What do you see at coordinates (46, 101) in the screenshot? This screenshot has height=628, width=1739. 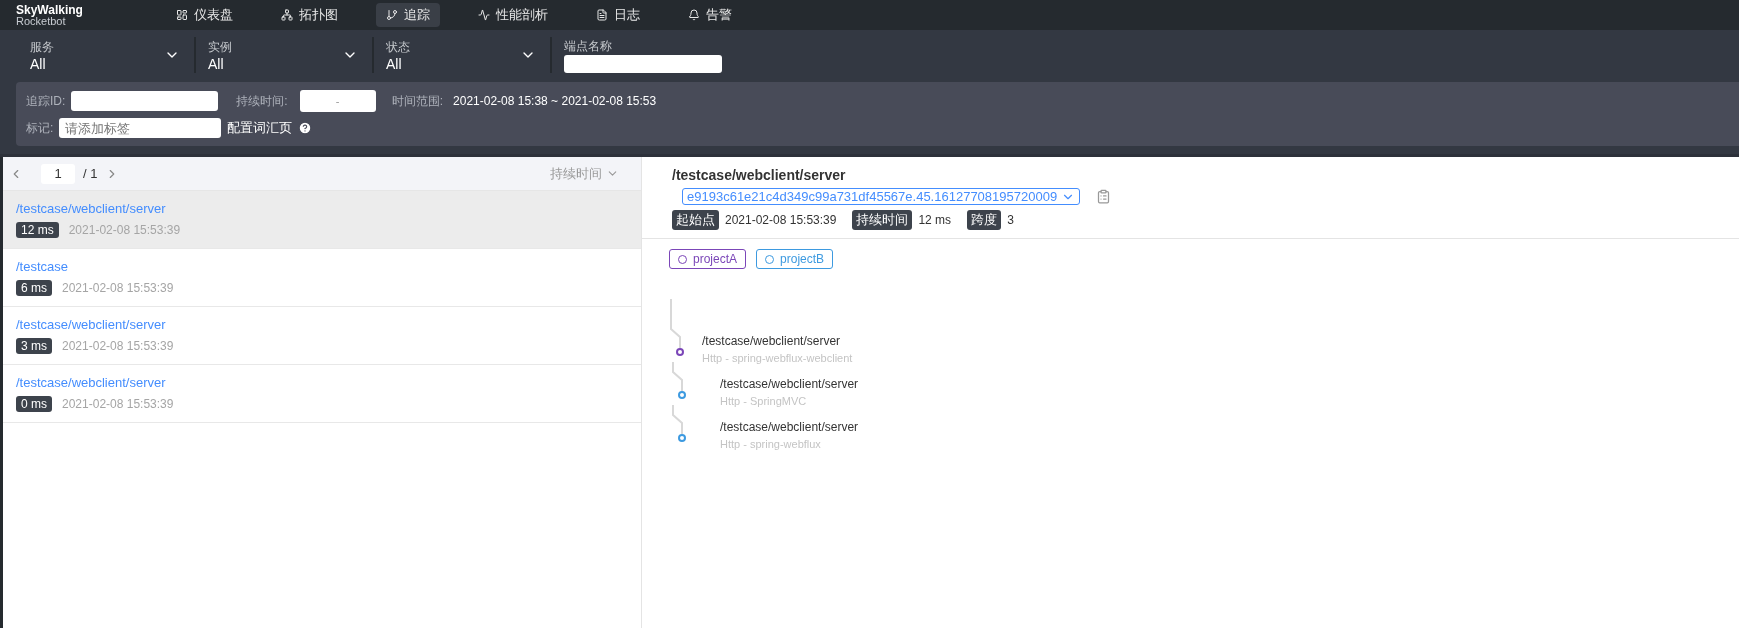 I see `field-label: 追踪ID:` at bounding box center [46, 101].